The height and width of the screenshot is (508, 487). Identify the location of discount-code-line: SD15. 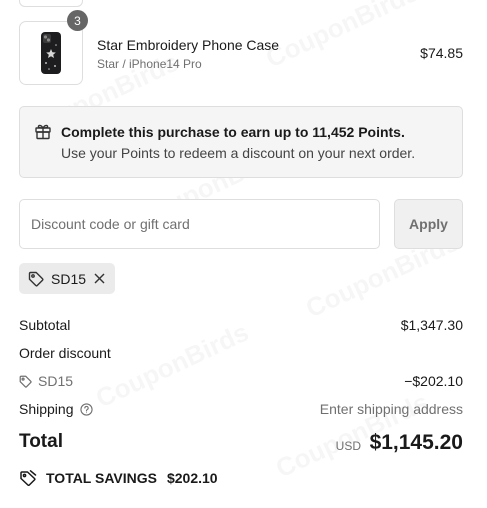
(46, 381).